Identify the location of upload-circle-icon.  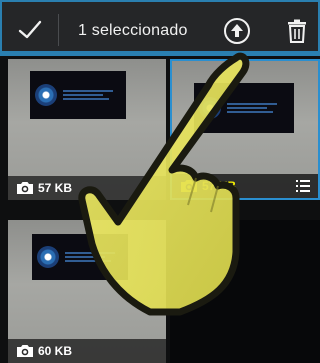
(237, 31).